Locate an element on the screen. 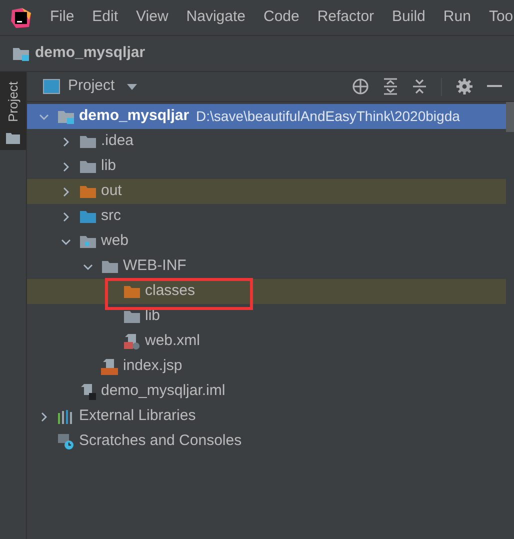 The height and width of the screenshot is (539, 514). scrollbar-thumb is located at coordinates (510, 117).